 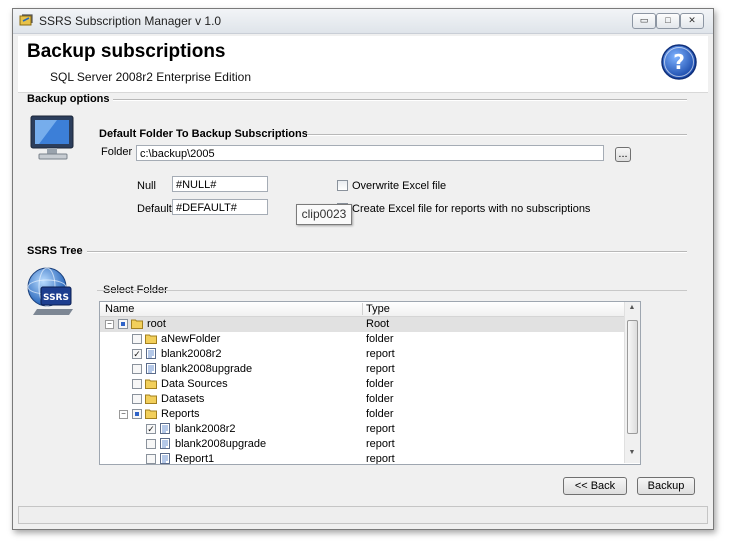 I want to click on page-title: Backup subscriptions, so click(x=126, y=51).